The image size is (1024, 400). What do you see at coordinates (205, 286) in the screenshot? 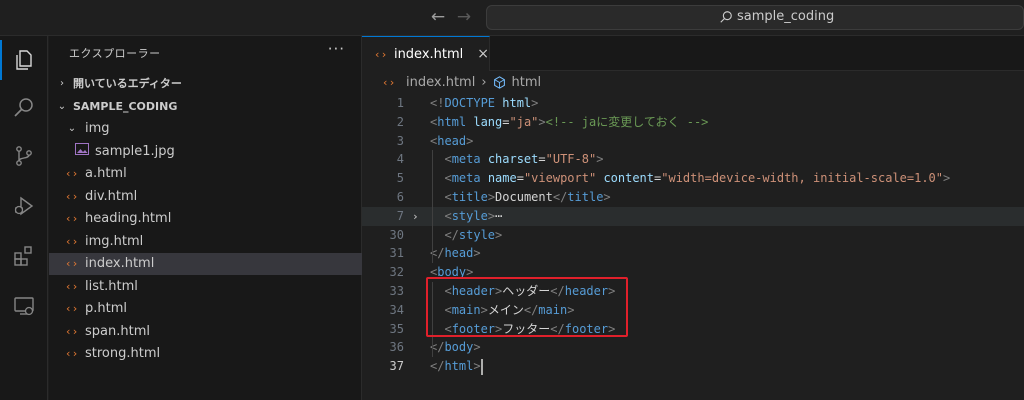
I see `file-item-list-html: ‹› list.html` at bounding box center [205, 286].